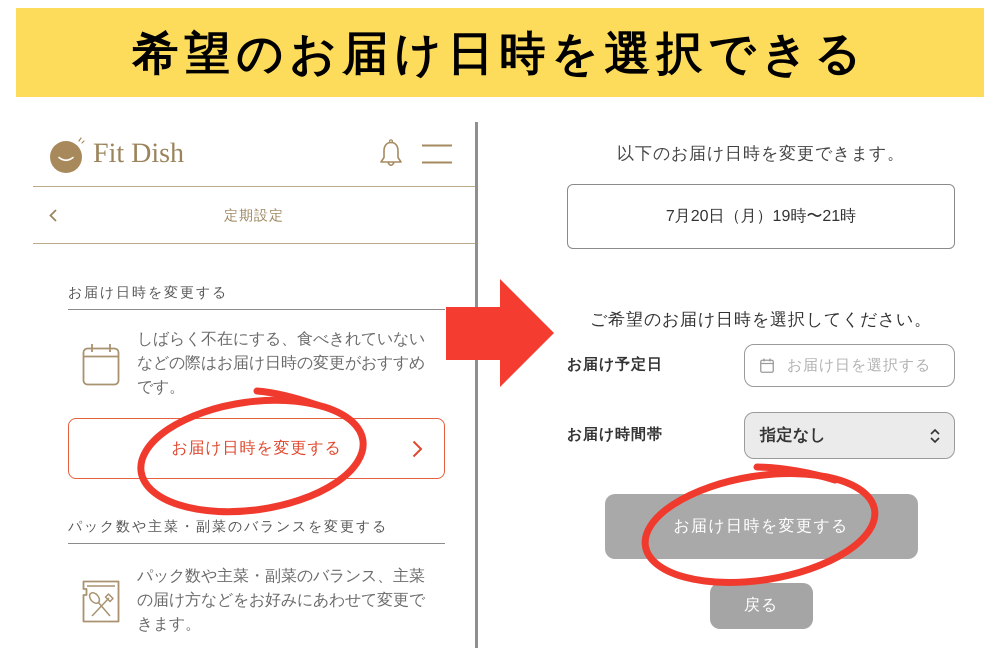  Describe the element at coordinates (761, 154) in the screenshot. I see `intro-text: 以下のお届け日時を変更できます。` at that location.